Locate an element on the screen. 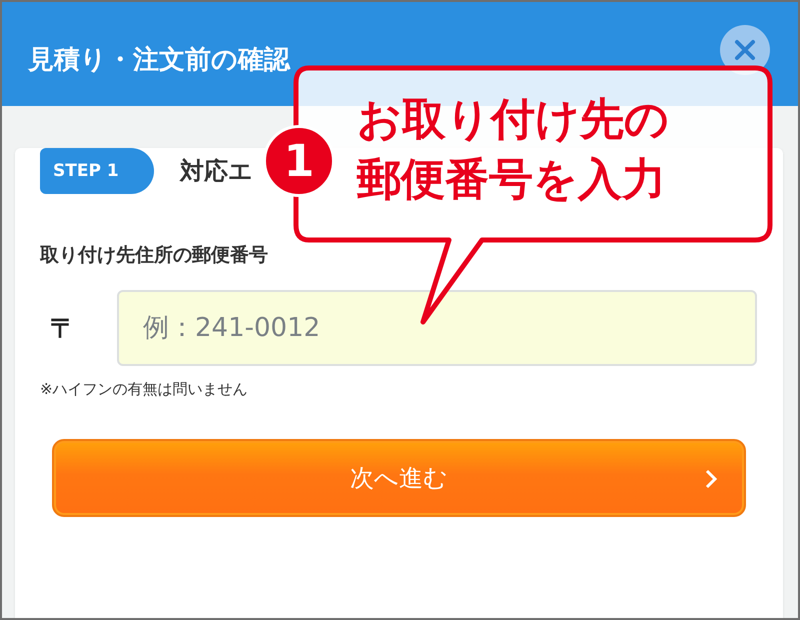 The width and height of the screenshot is (800, 620). step-title: 対応エ is located at coordinates (216, 171).